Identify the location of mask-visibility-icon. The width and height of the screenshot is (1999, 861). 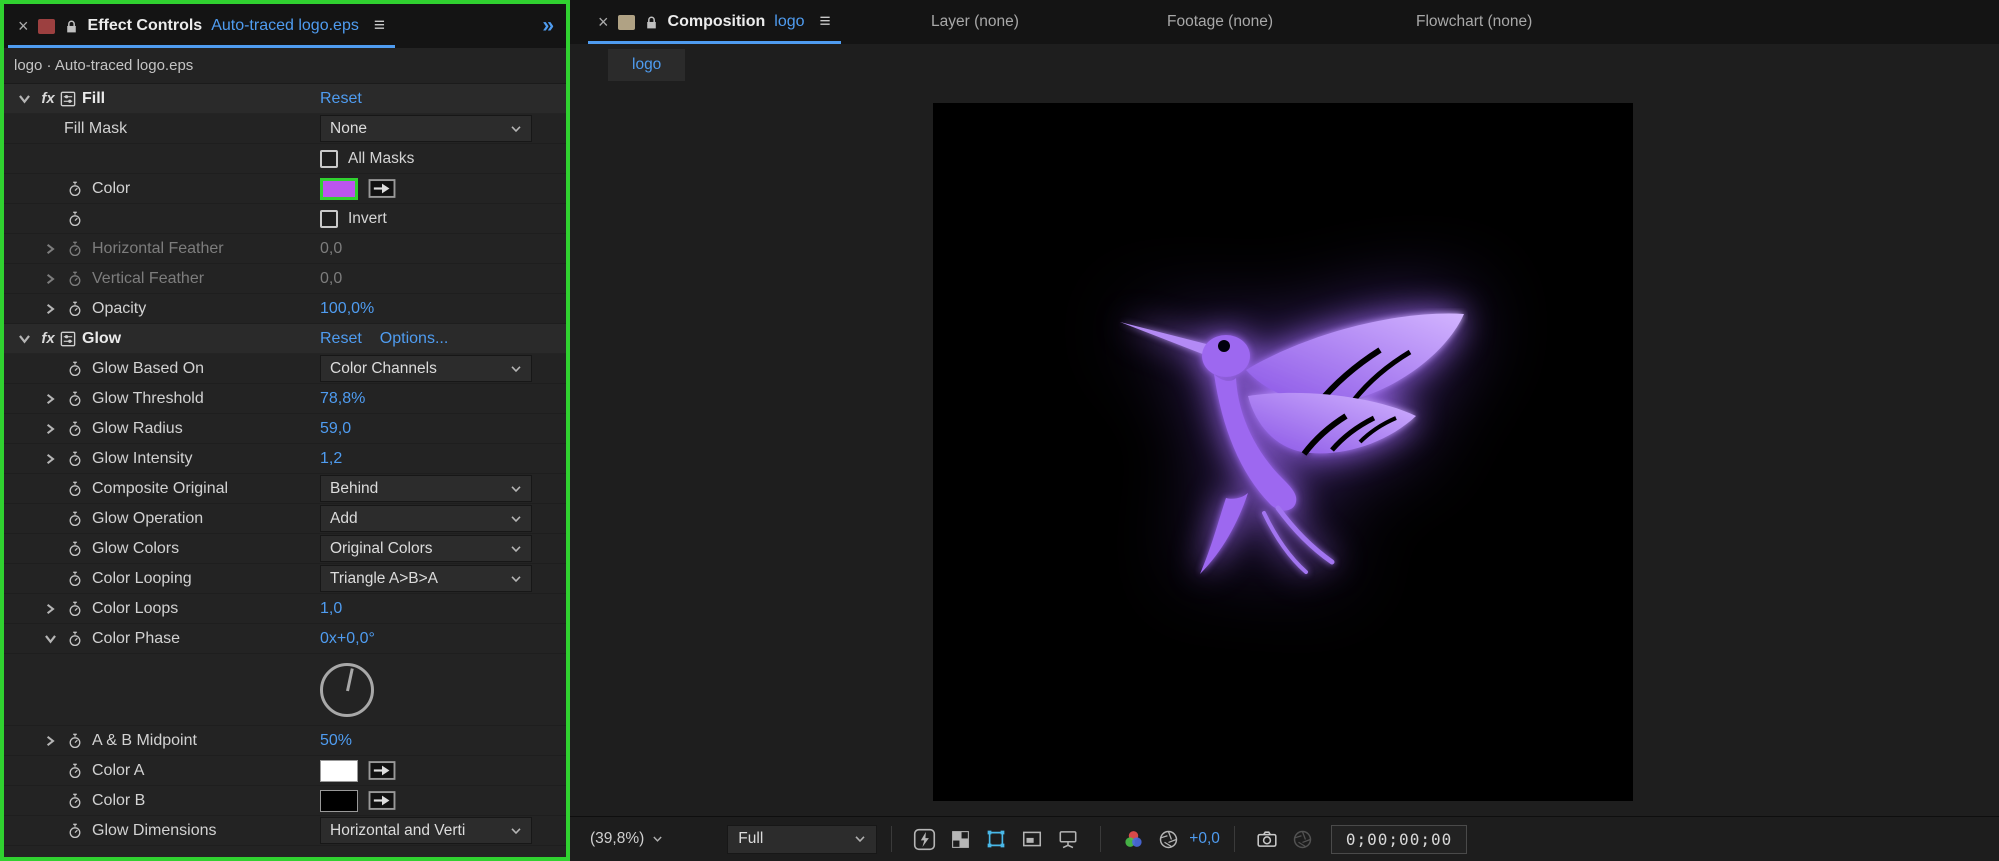
(996, 839).